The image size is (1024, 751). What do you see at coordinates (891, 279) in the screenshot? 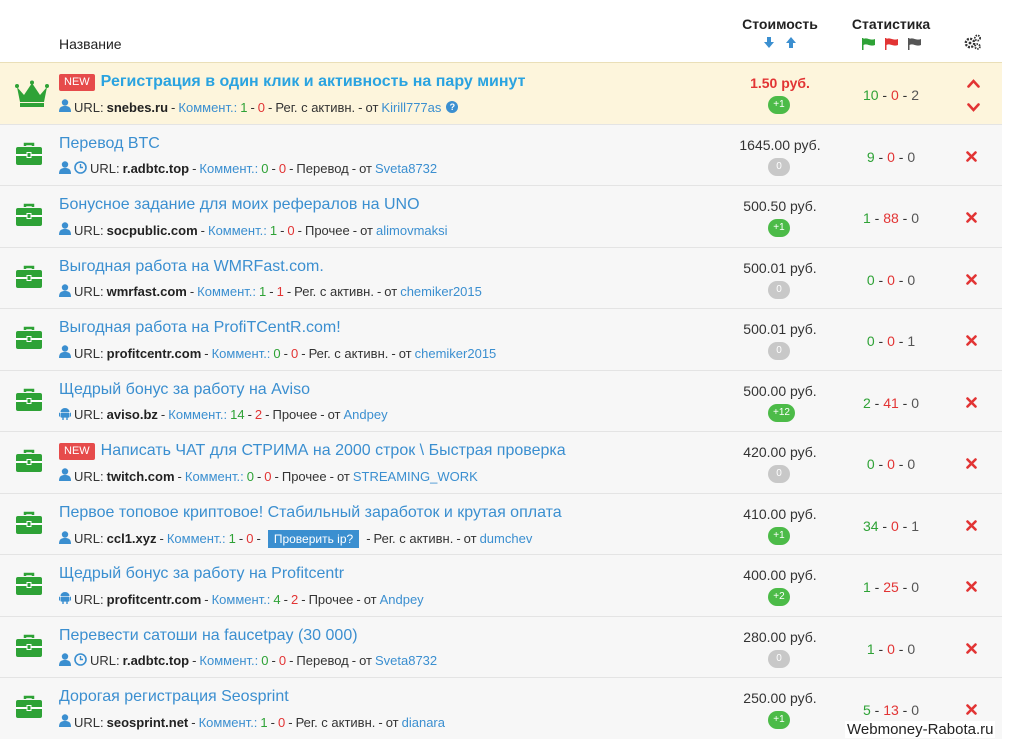
I see `task-stats: 0 - 0 - 0` at bounding box center [891, 279].